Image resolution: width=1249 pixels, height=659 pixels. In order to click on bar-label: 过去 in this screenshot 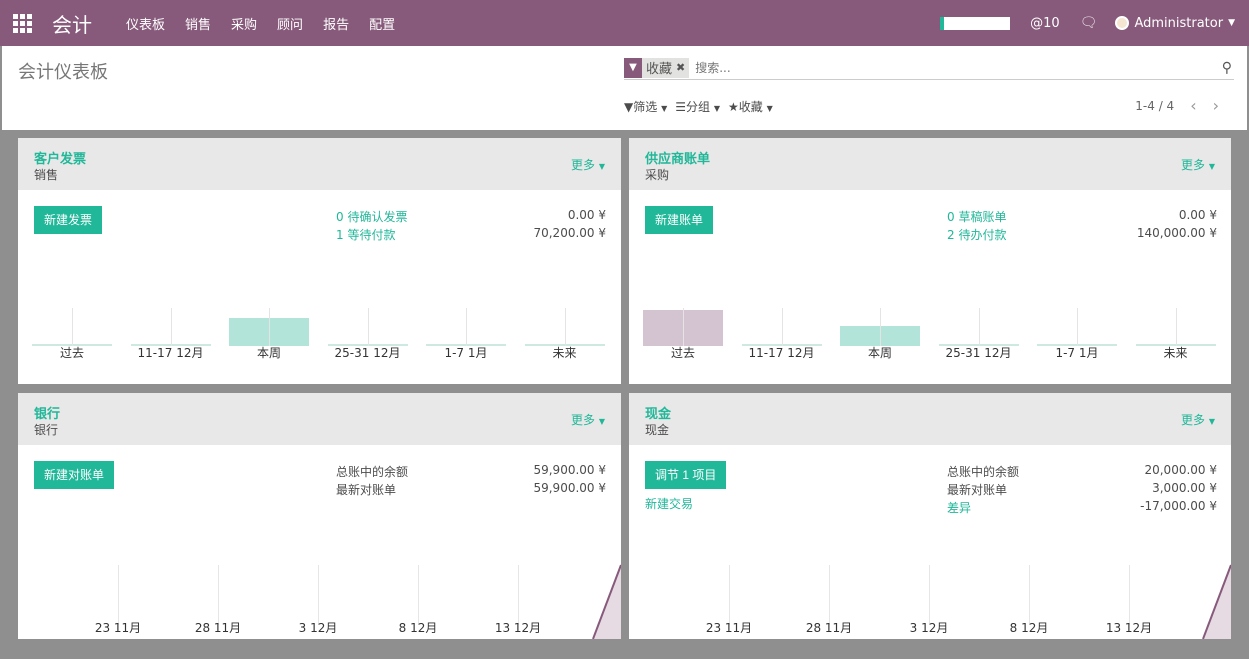, I will do `click(71, 353)`.